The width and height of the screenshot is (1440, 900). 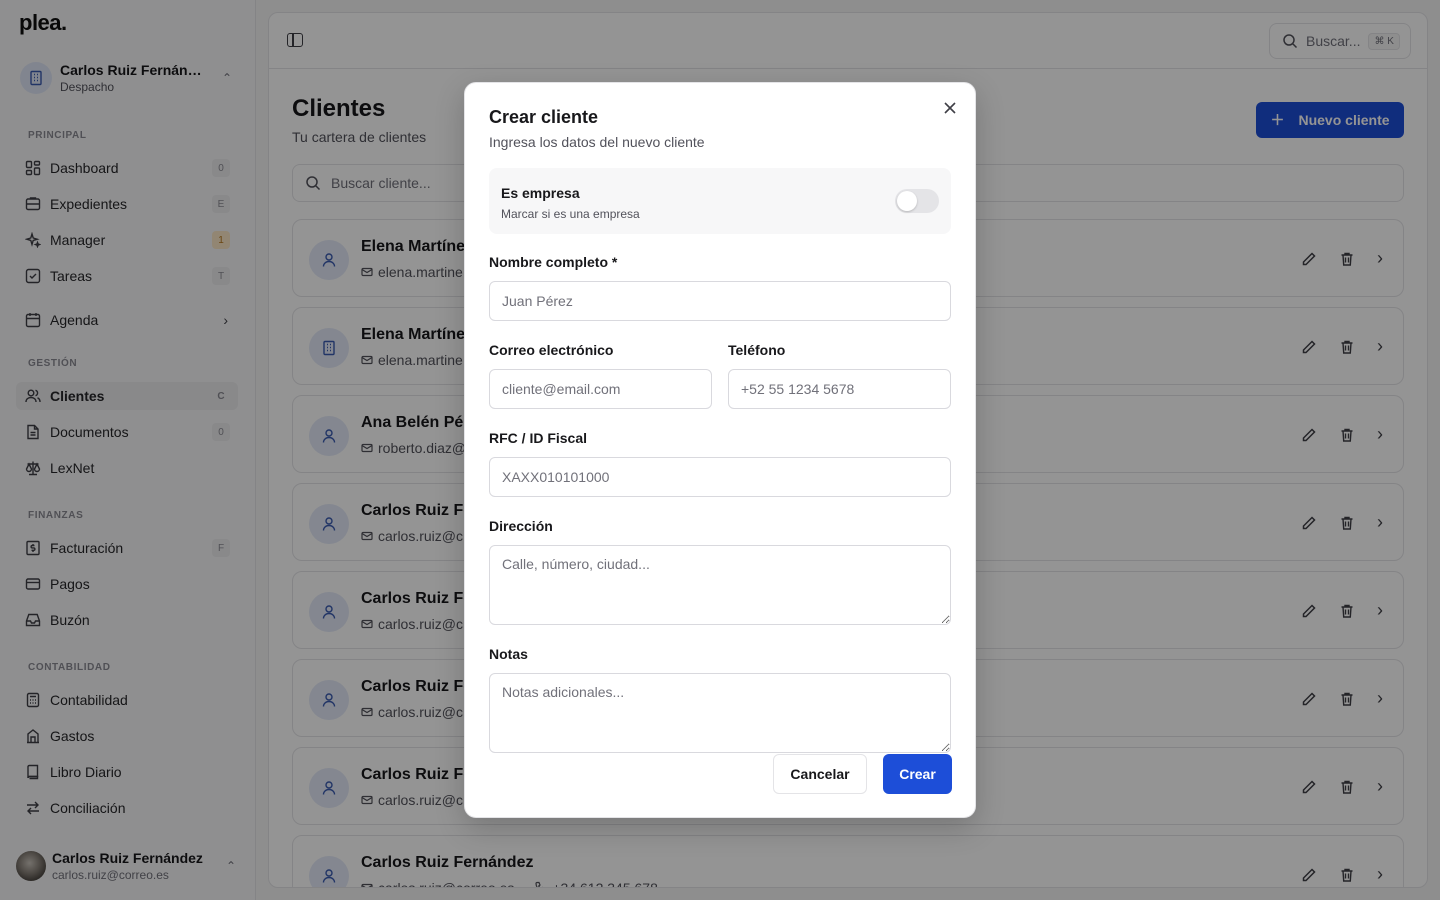 I want to click on company-toggle-switch, so click(x=917, y=201).